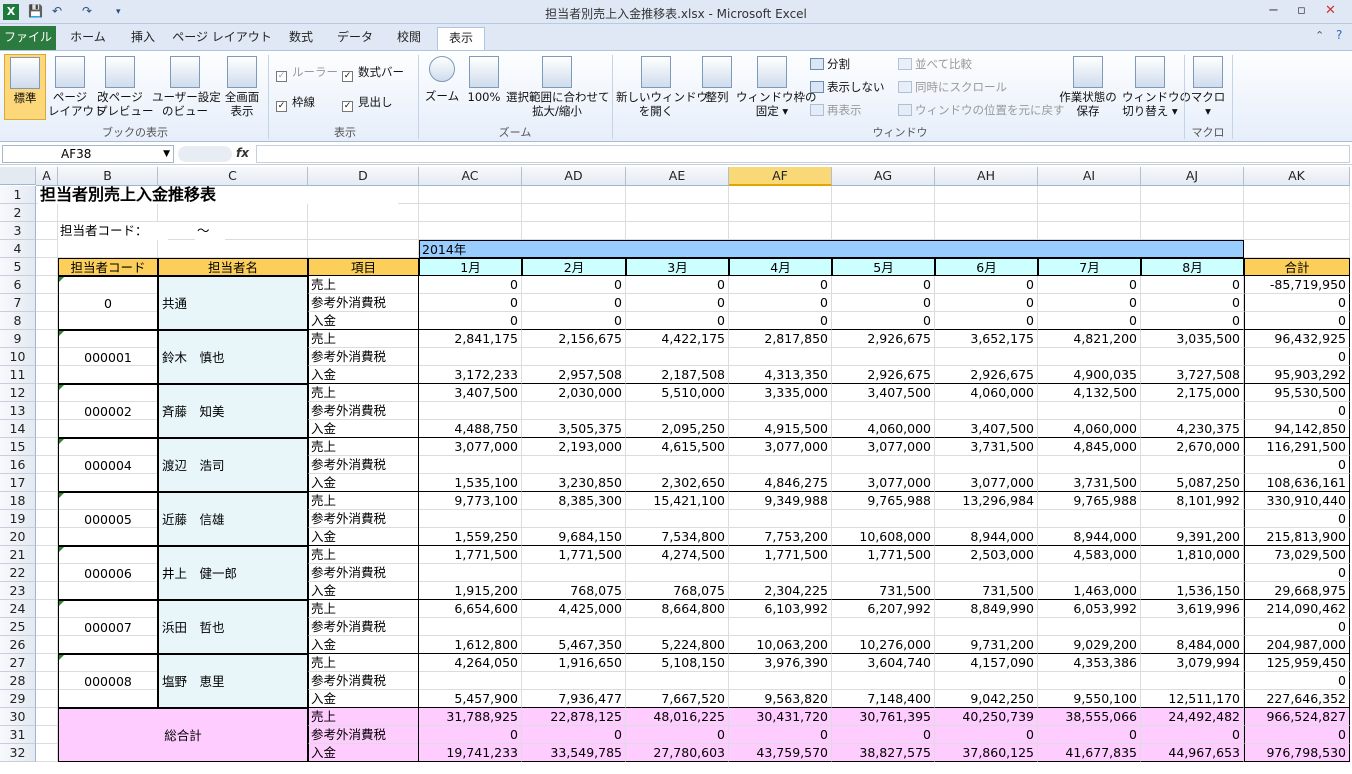  What do you see at coordinates (18, 429) in the screenshot?
I see `row-header-14: 14` at bounding box center [18, 429].